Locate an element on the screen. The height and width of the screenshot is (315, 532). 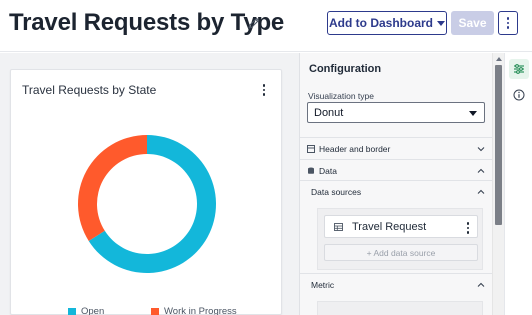
page-title: Travel Requests by Type is located at coordinates (147, 22).